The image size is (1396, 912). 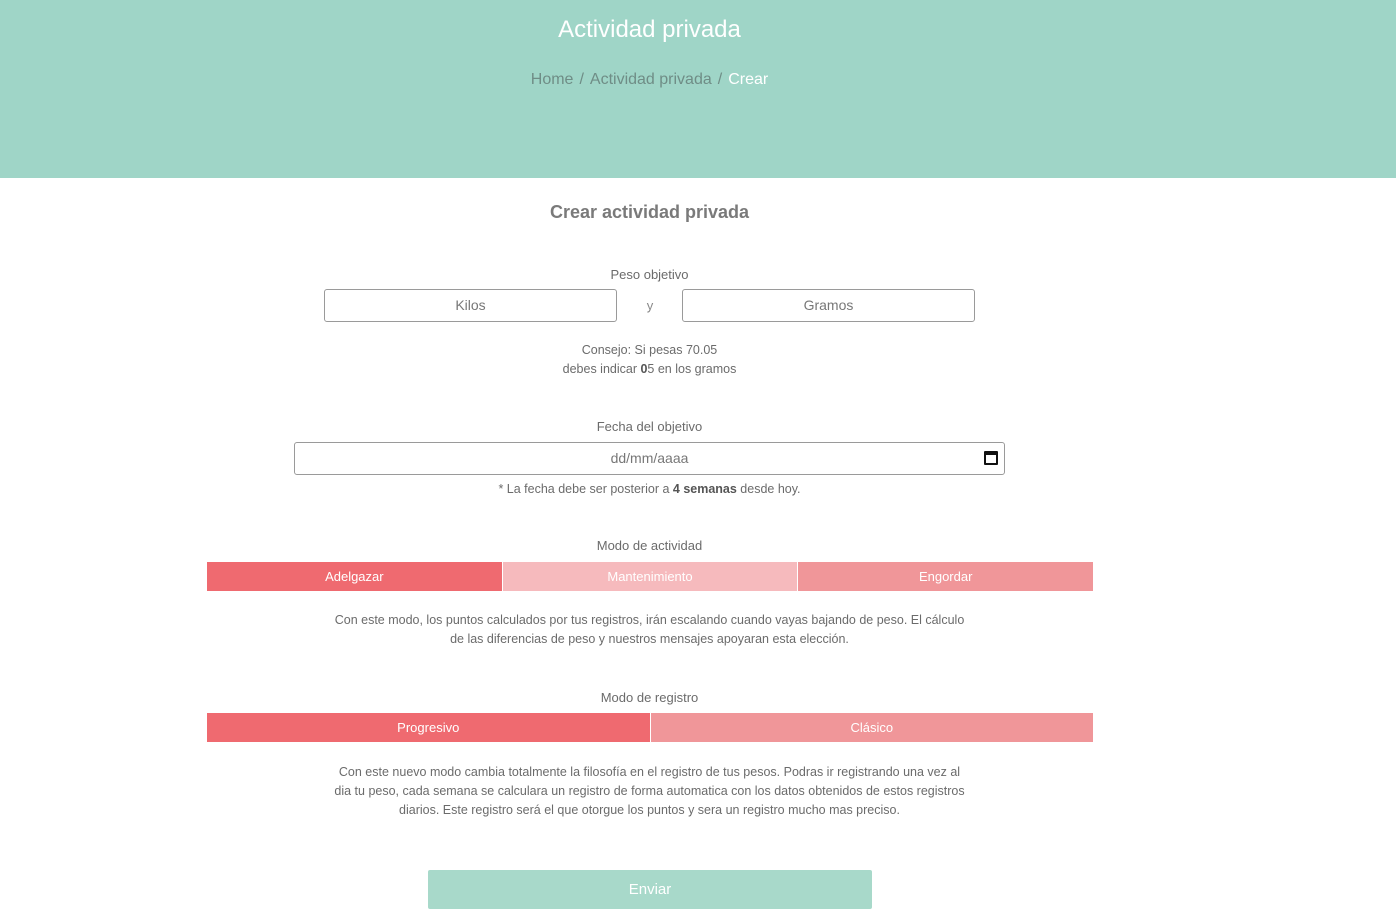 I want to click on activity-mode-option-adelgazar: Adelgazar, so click(x=355, y=576).